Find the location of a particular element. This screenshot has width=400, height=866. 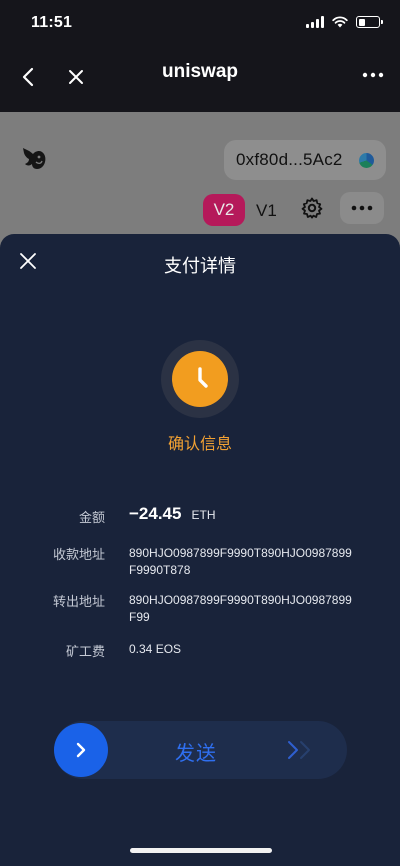

amount-value: −24.45 ETH is located at coordinates (172, 514).